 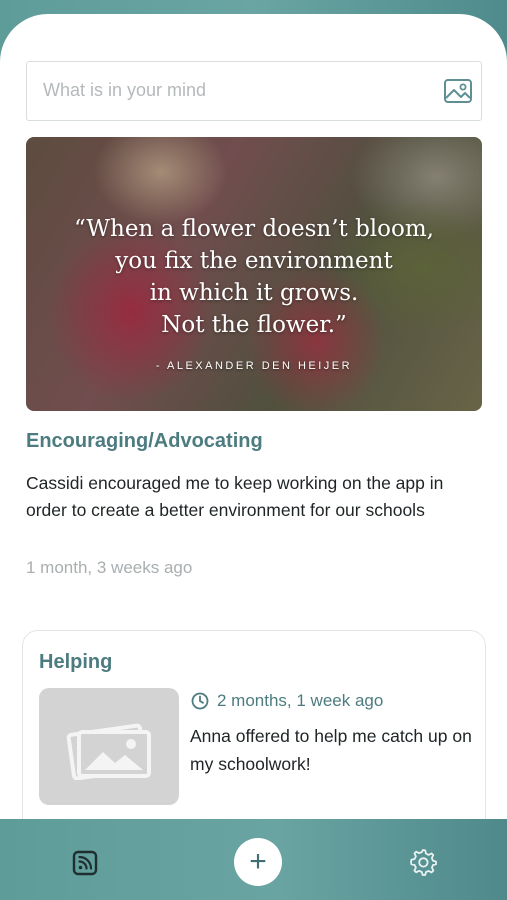 I want to click on add-post-button: +, so click(x=258, y=862).